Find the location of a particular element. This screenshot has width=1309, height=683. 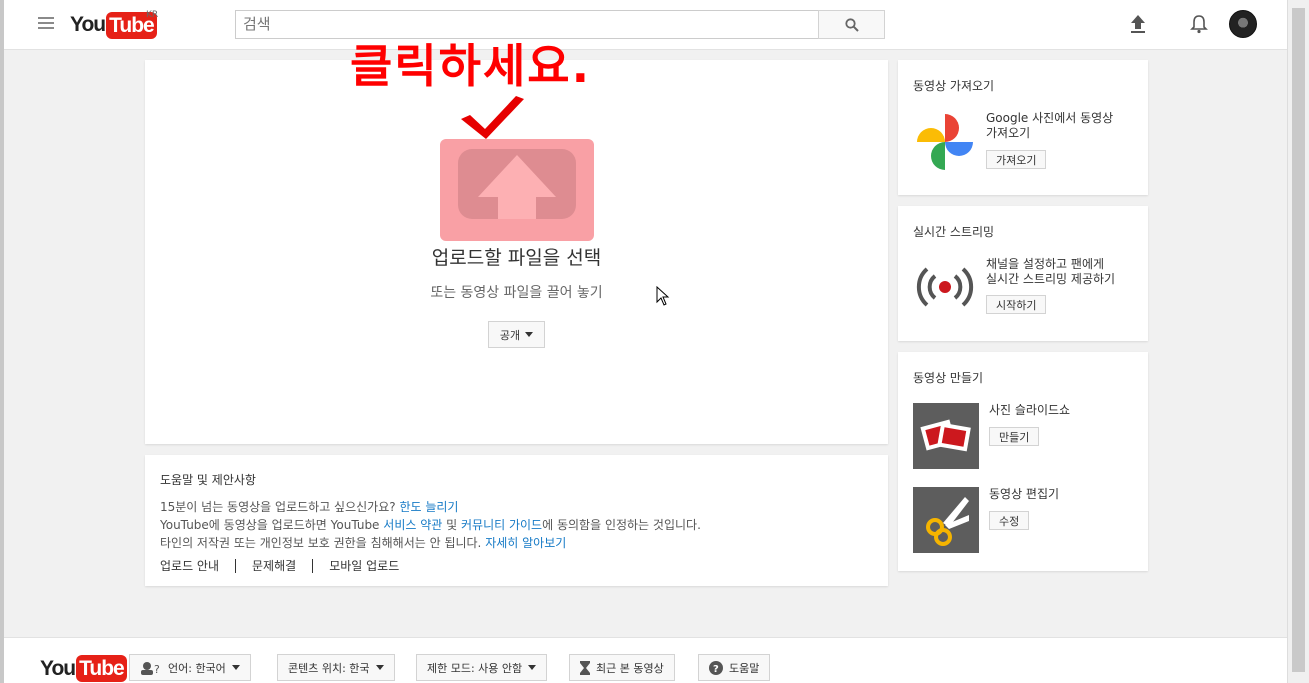

live-broadcast-icon is located at coordinates (945, 287).